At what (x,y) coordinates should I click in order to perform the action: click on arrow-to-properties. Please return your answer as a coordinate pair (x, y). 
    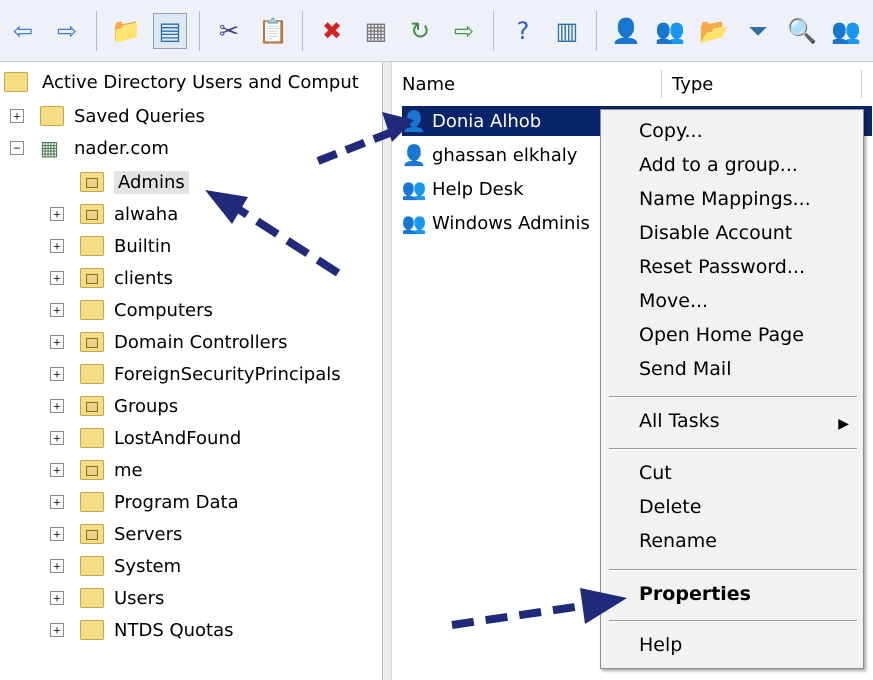
    Looking at the image, I should click on (539, 608).